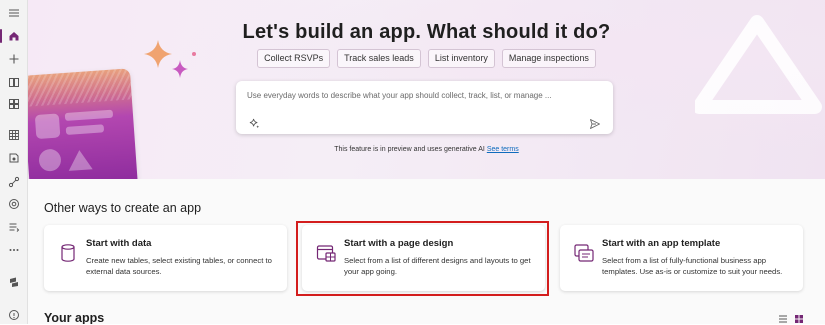 The width and height of the screenshot is (825, 325). What do you see at coordinates (417, 95) in the screenshot?
I see `app-description-input` at bounding box center [417, 95].